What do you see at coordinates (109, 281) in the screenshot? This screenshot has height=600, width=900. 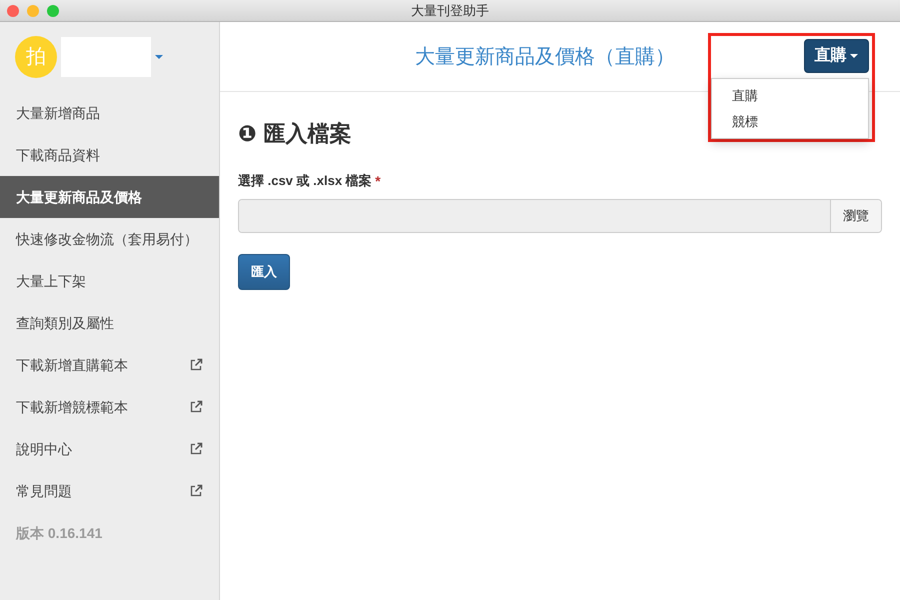 I see `sidebar-item: 大量上下架` at bounding box center [109, 281].